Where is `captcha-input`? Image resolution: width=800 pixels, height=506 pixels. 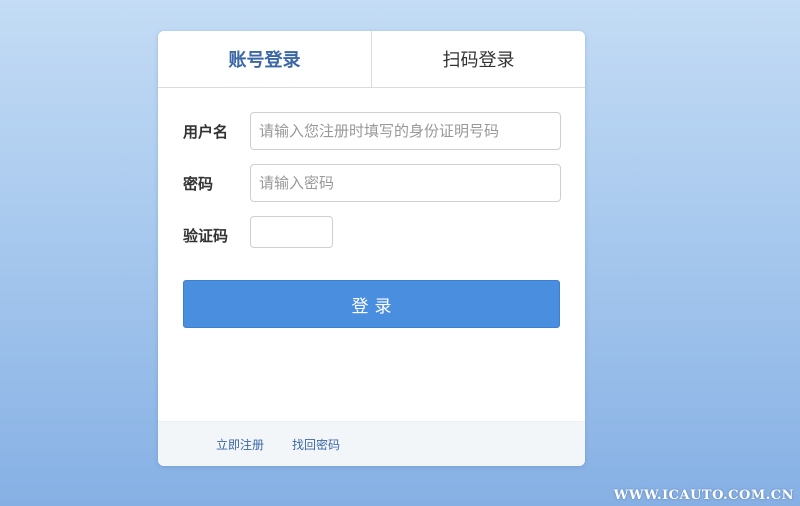 captcha-input is located at coordinates (291, 232).